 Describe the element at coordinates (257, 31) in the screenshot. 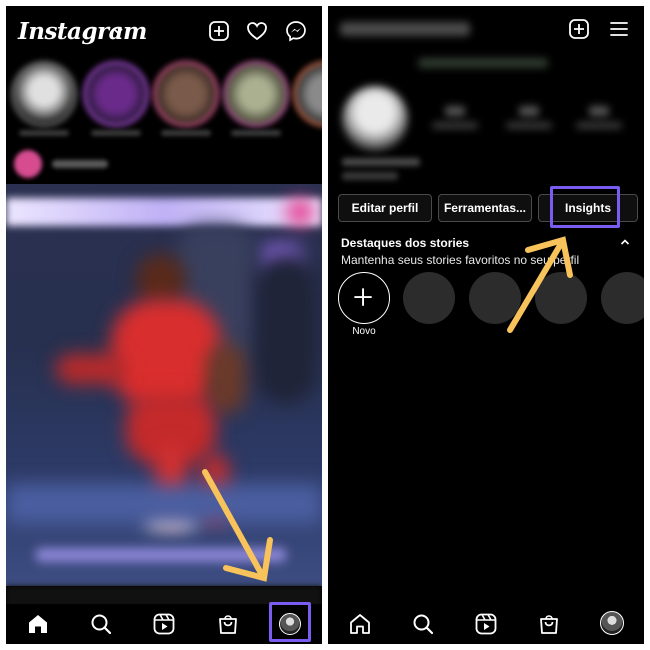

I see `heart-icon` at that location.